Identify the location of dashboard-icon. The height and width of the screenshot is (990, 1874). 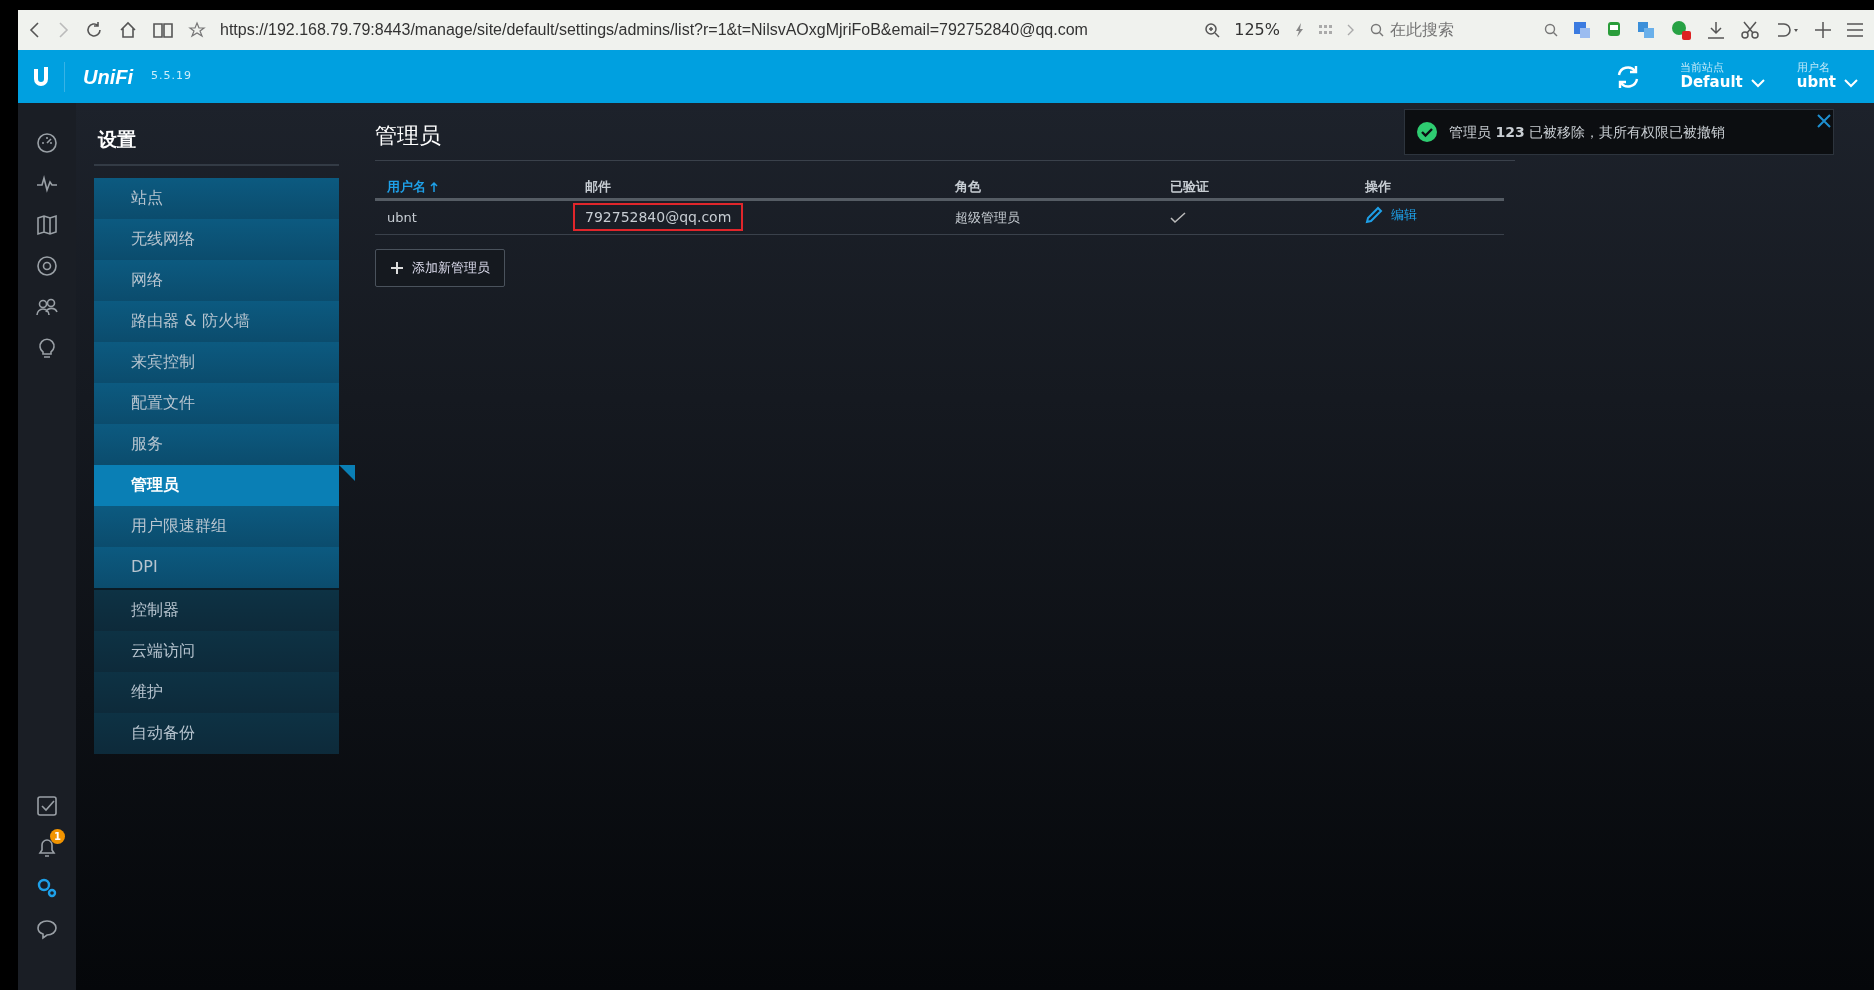
(47, 143).